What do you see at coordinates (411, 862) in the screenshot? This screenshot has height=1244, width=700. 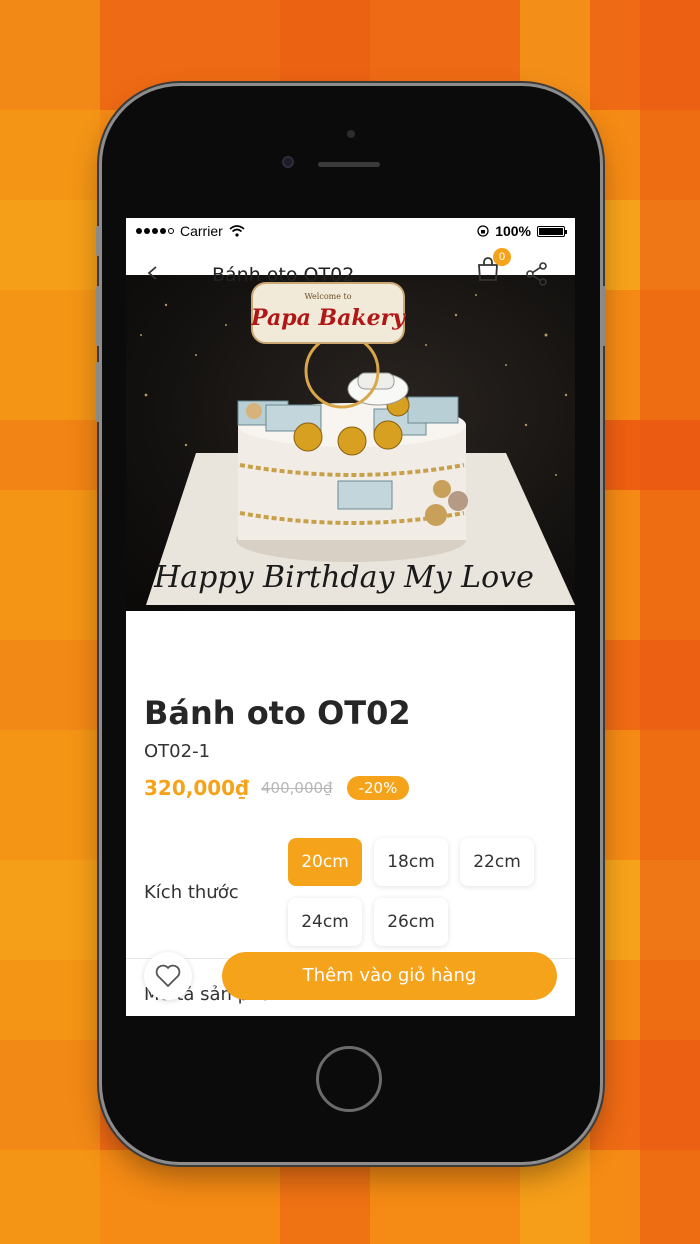 I see `size-option-18cm: 18cm` at bounding box center [411, 862].